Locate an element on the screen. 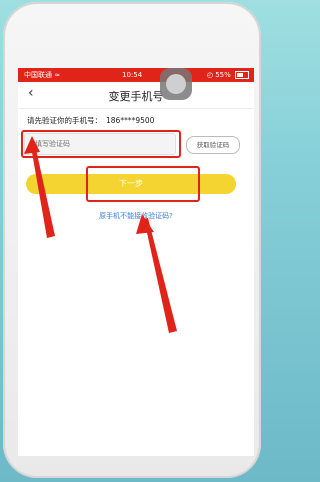 The height and width of the screenshot is (482, 320). get-code-button: 获取验证码 is located at coordinates (213, 145).